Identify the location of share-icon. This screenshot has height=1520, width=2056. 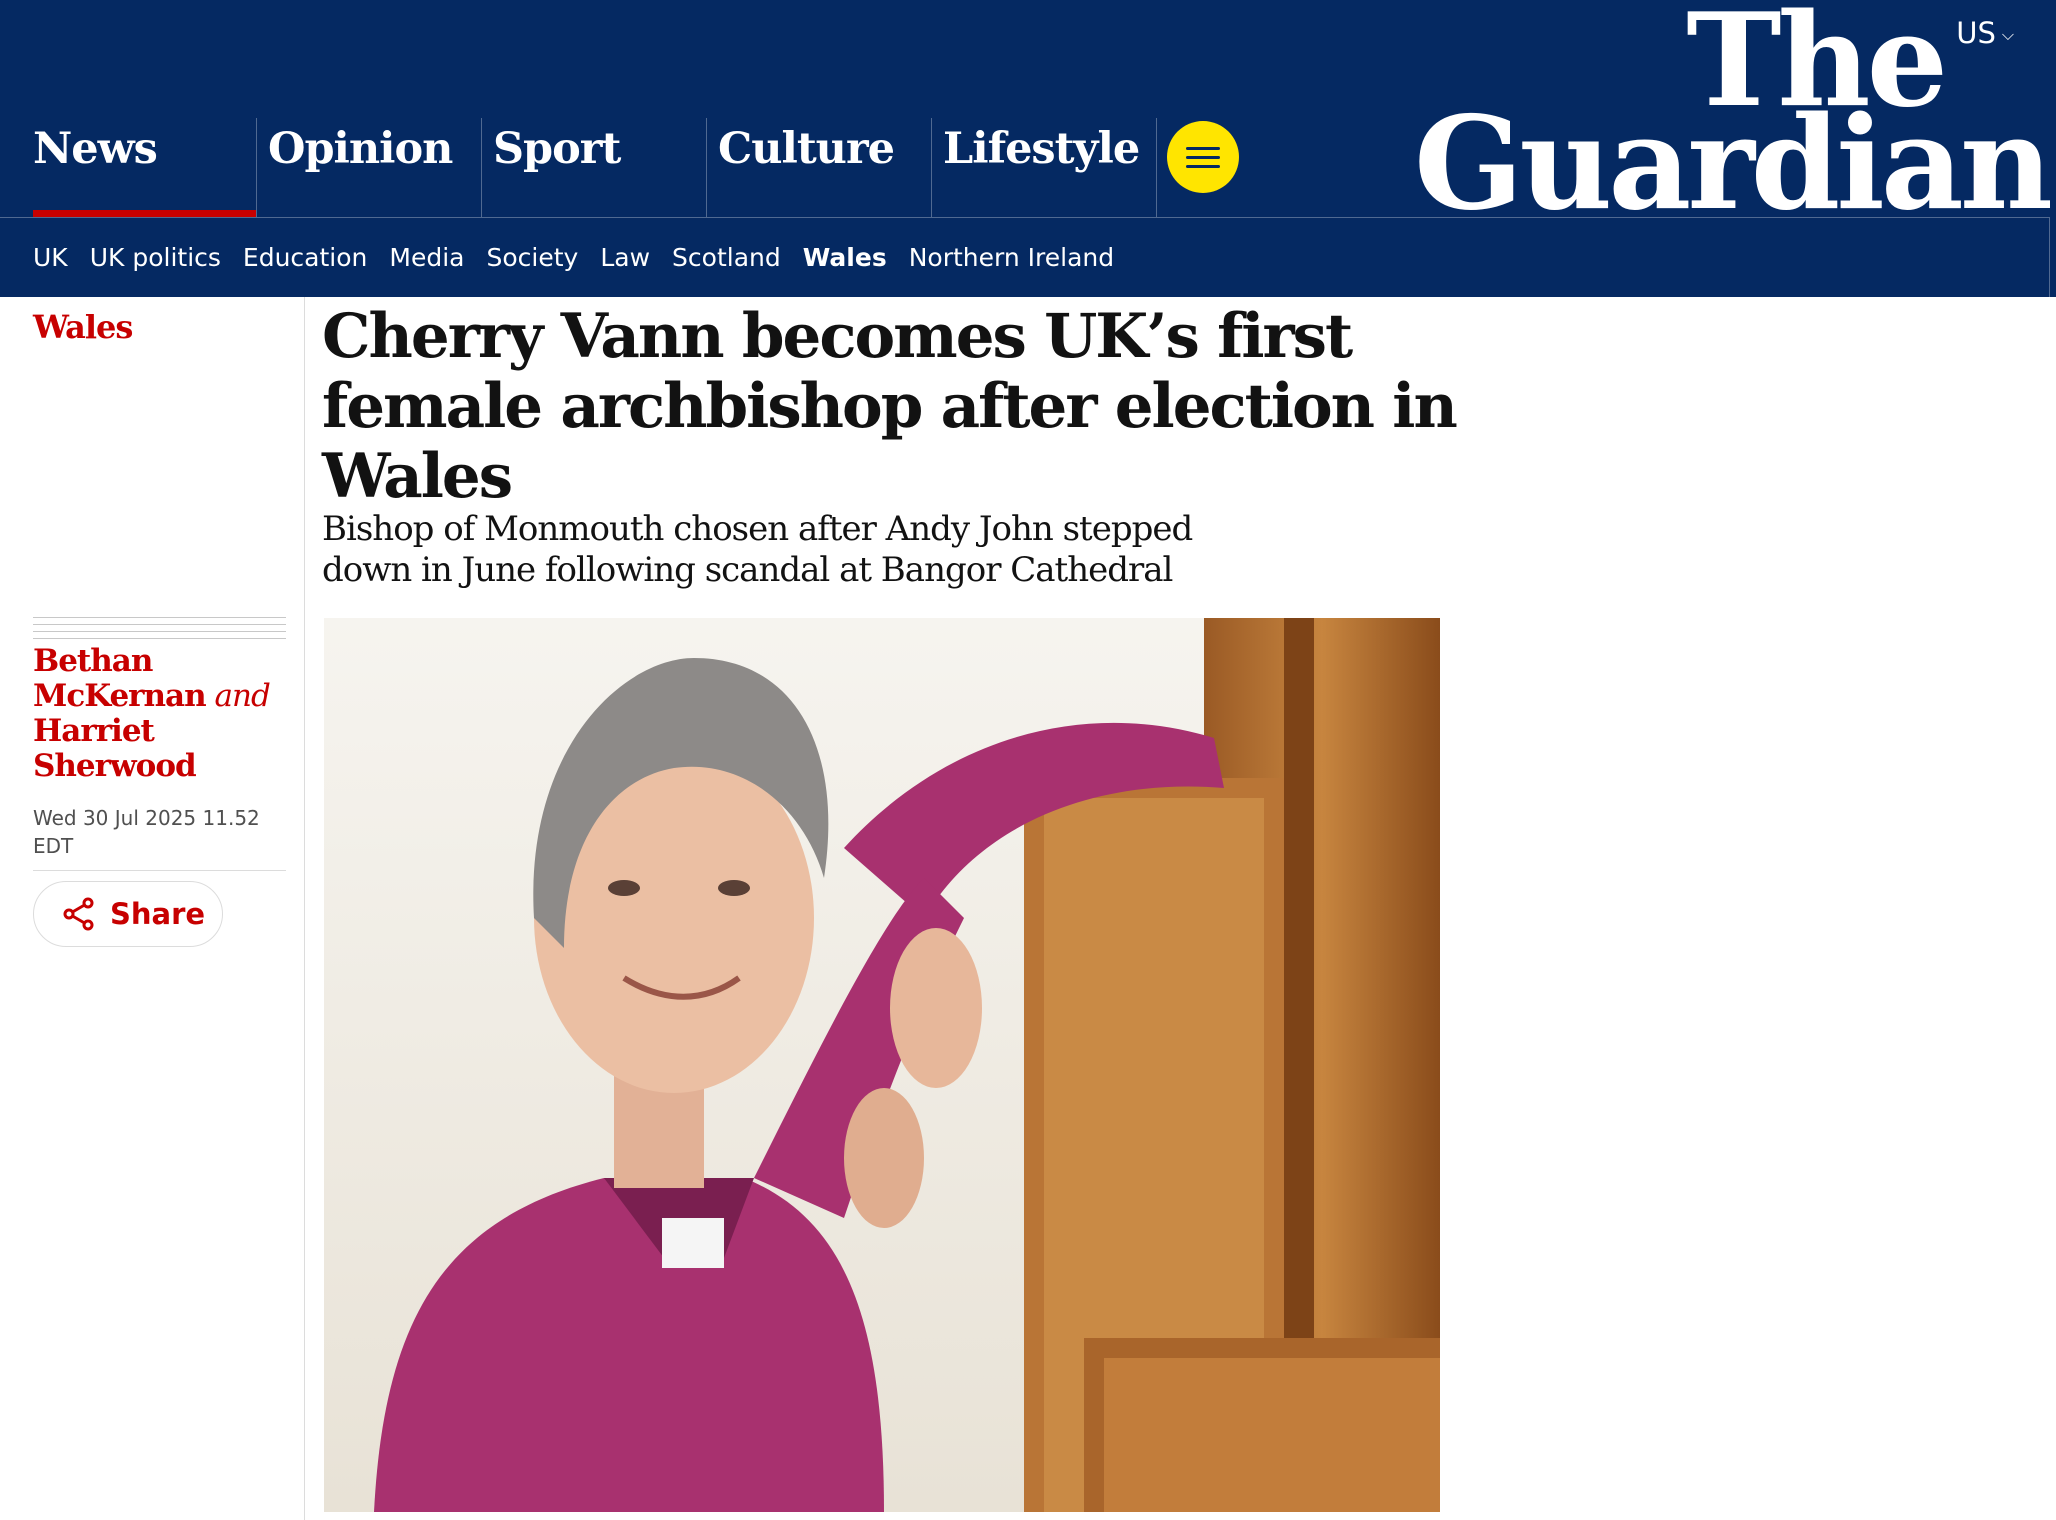
(78, 914).